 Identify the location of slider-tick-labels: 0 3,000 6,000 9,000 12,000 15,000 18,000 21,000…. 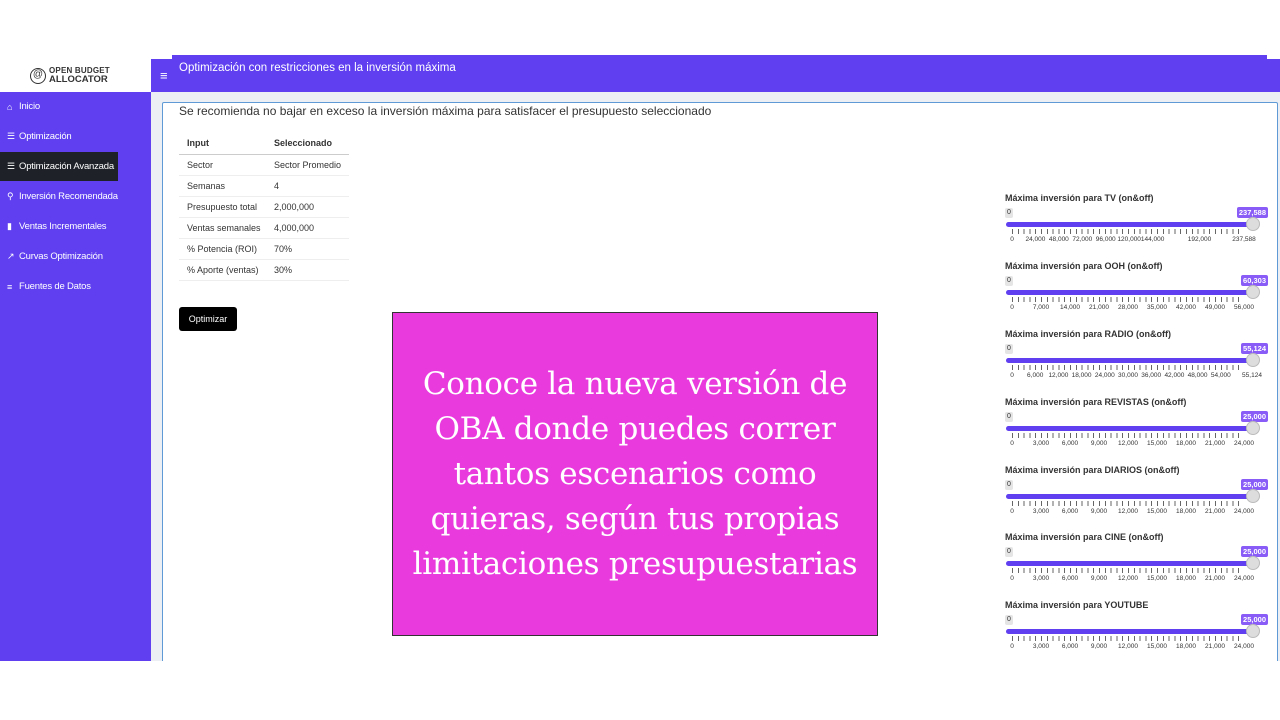
(1137, 579).